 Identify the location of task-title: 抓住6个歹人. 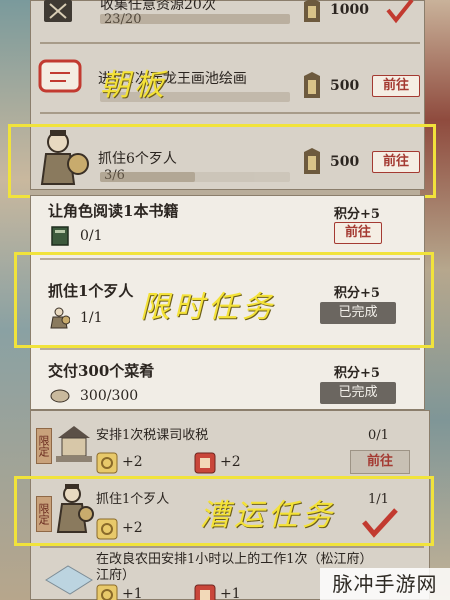
(137, 159).